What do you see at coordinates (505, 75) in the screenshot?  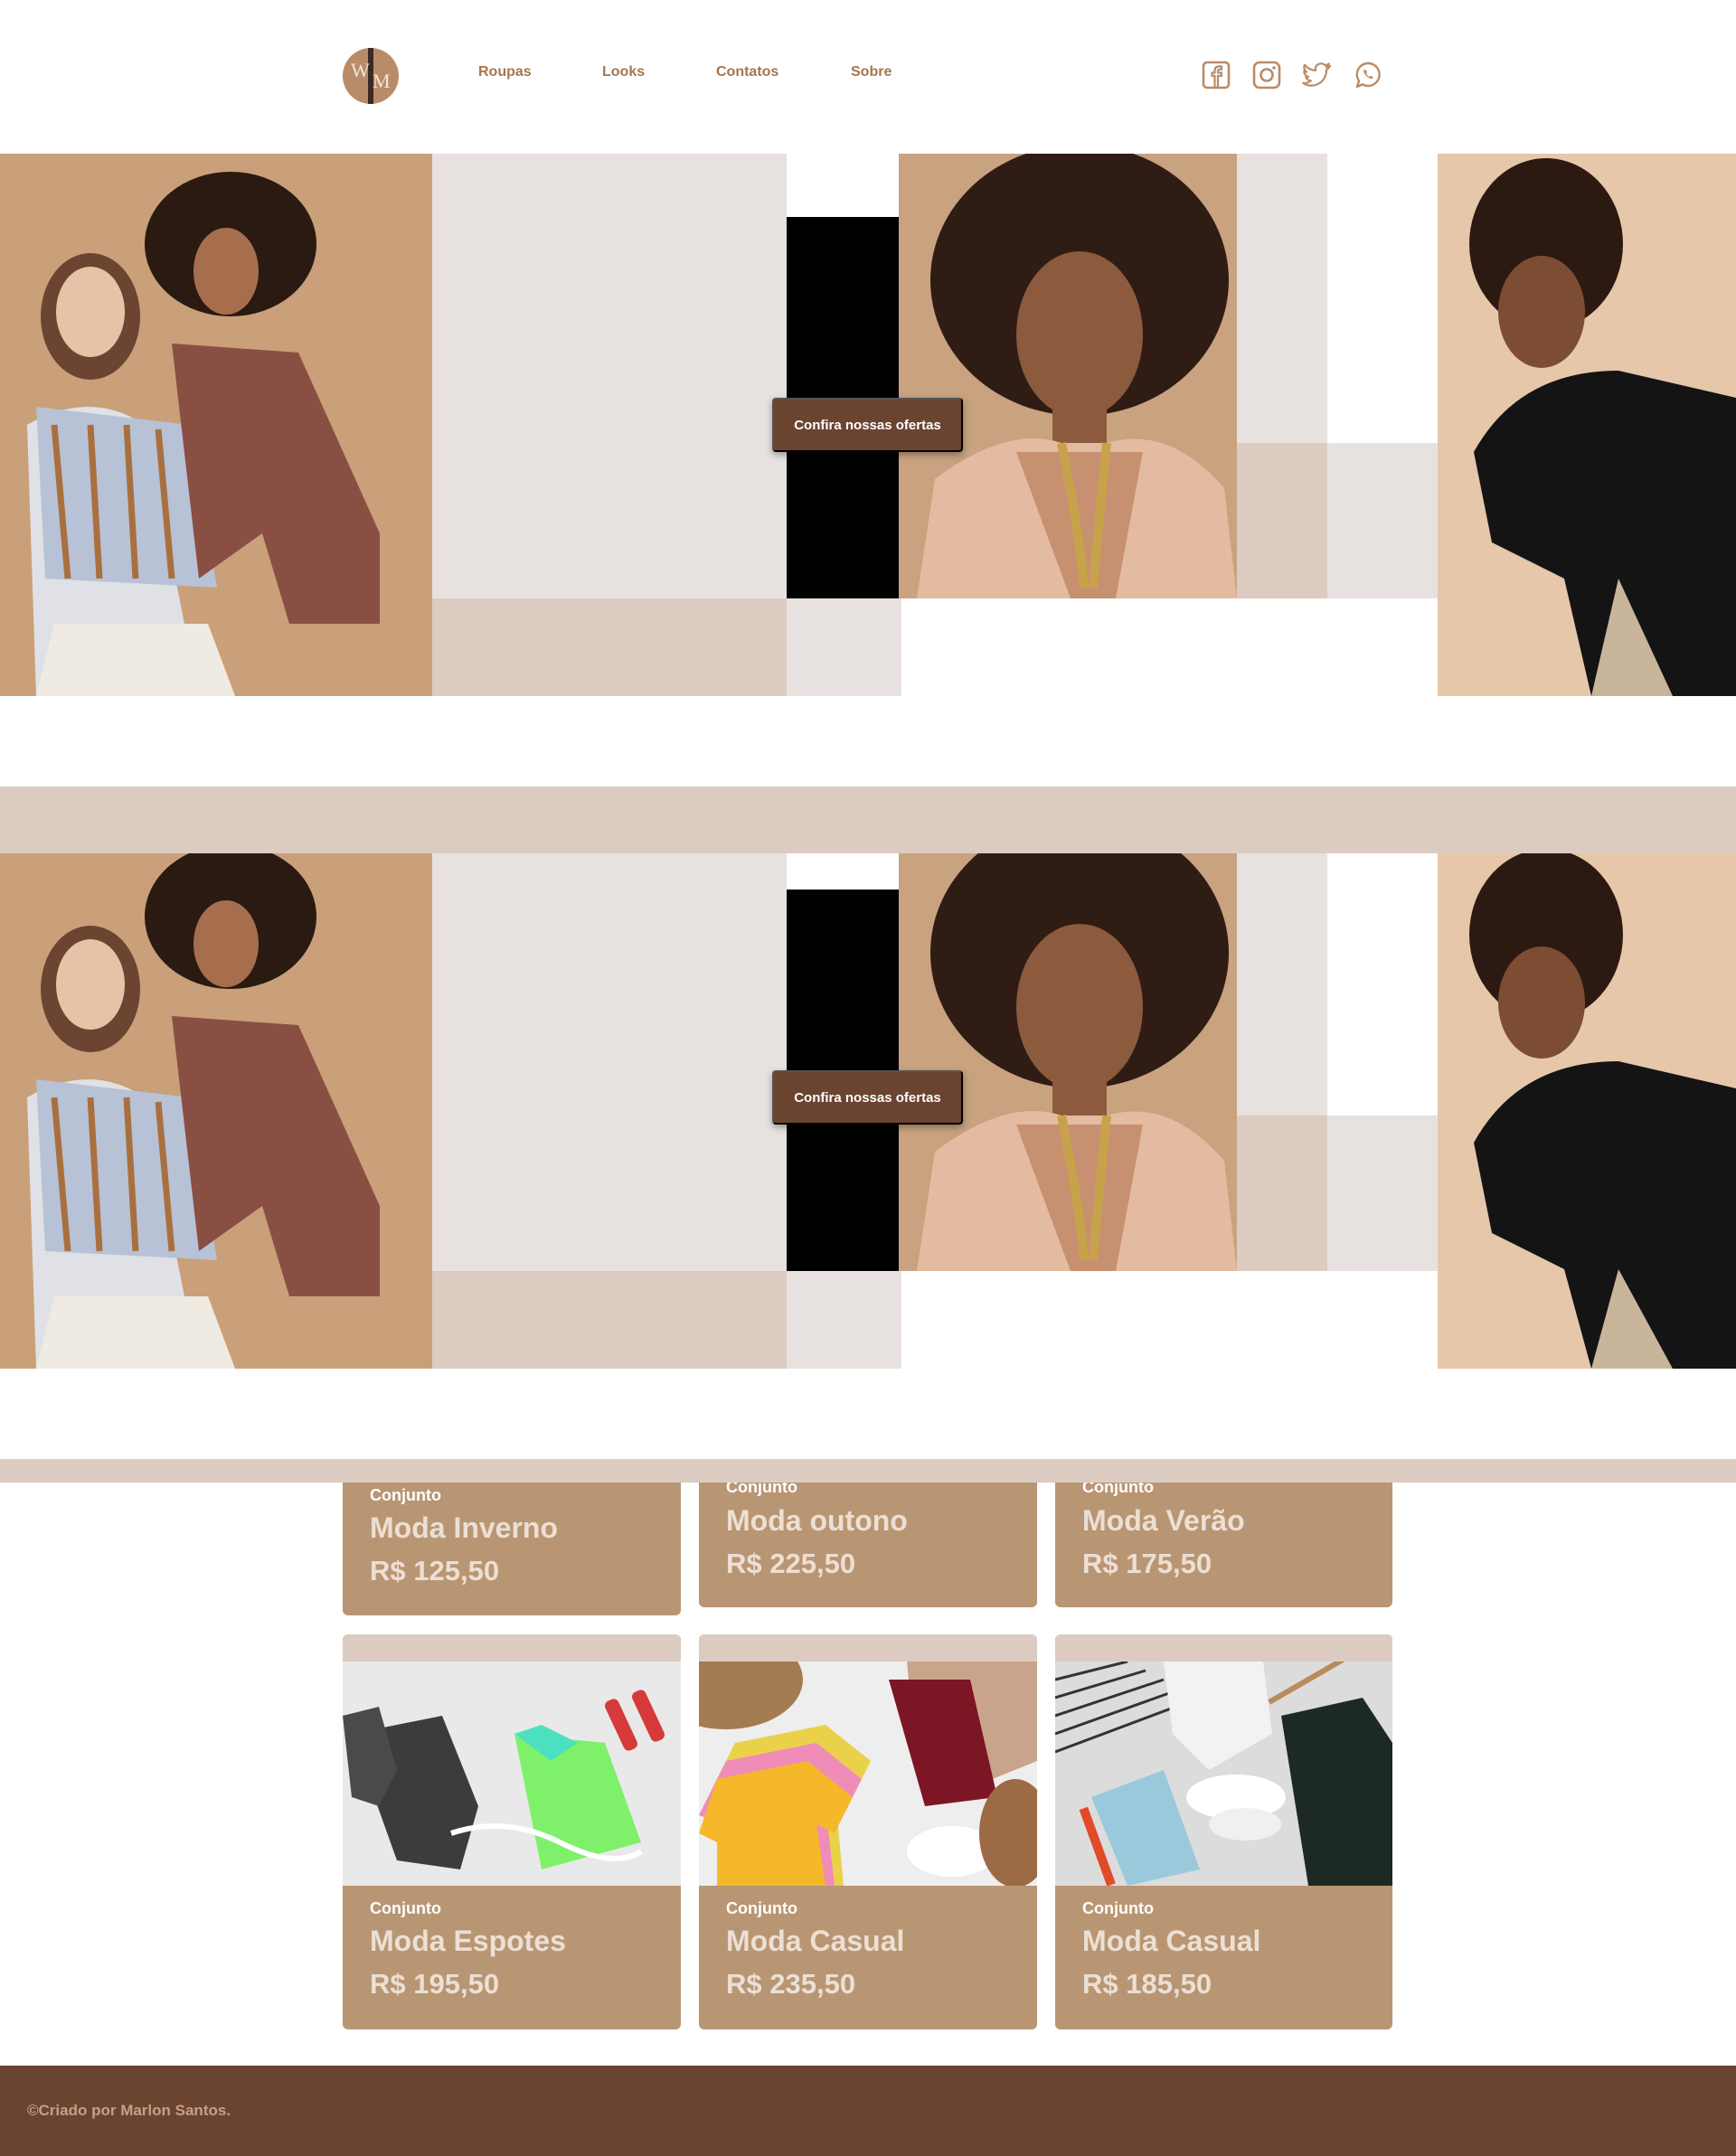 I see `nav-roupas: Roupas` at bounding box center [505, 75].